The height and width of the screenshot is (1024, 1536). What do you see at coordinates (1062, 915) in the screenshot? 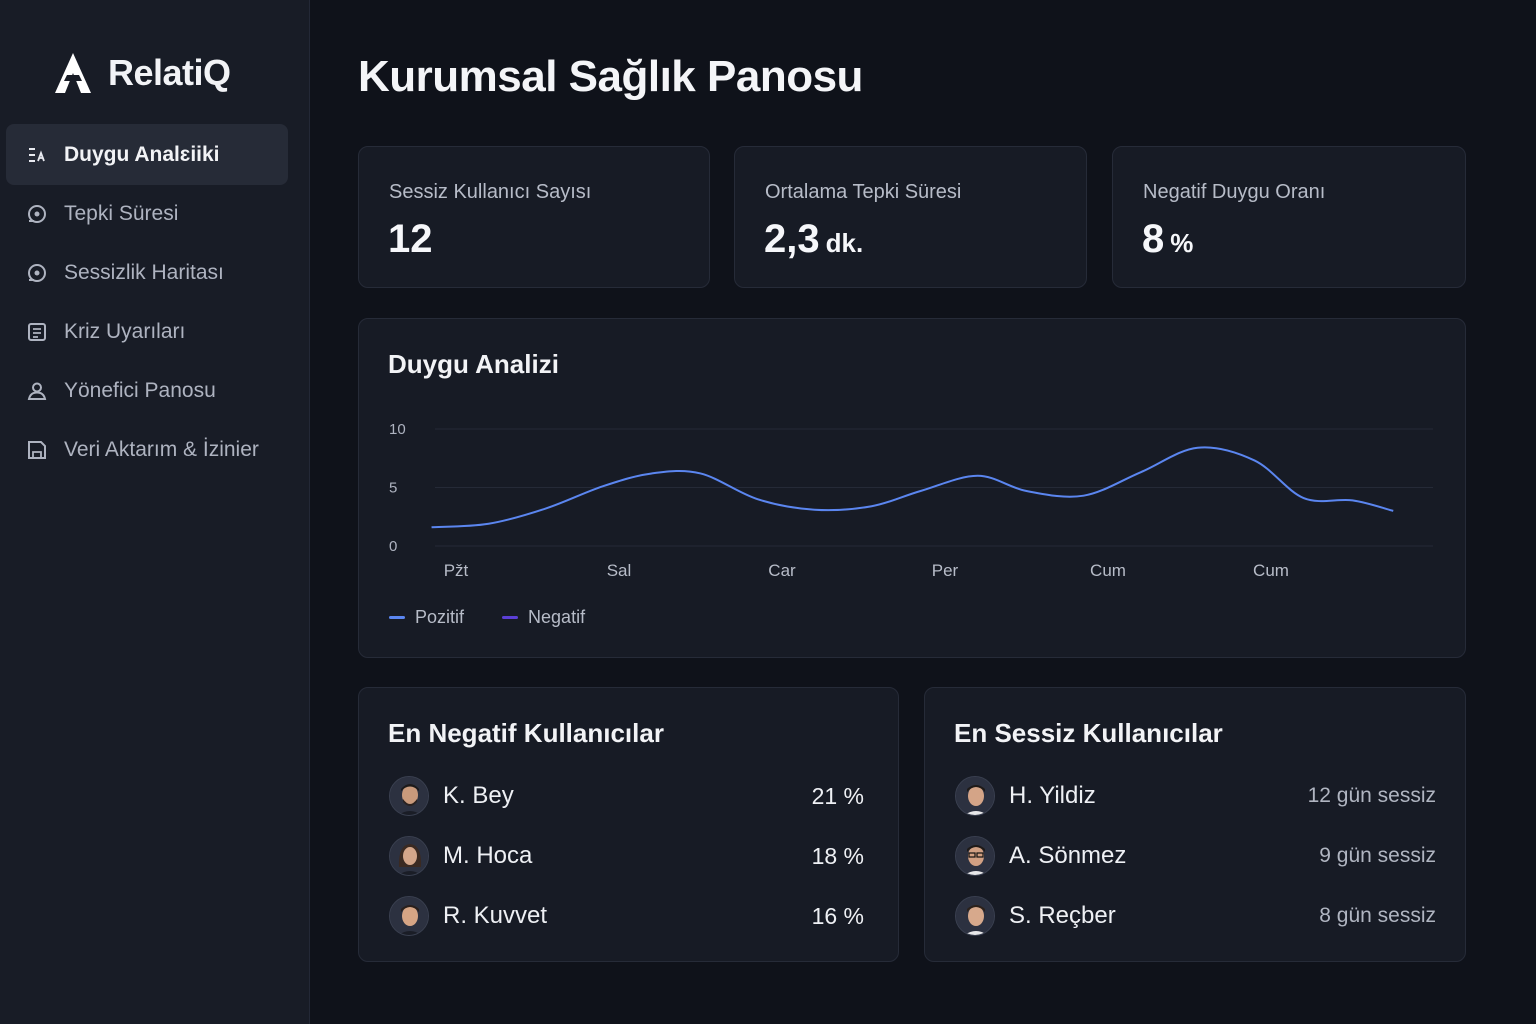
I see `user-name: S. Reçber` at bounding box center [1062, 915].